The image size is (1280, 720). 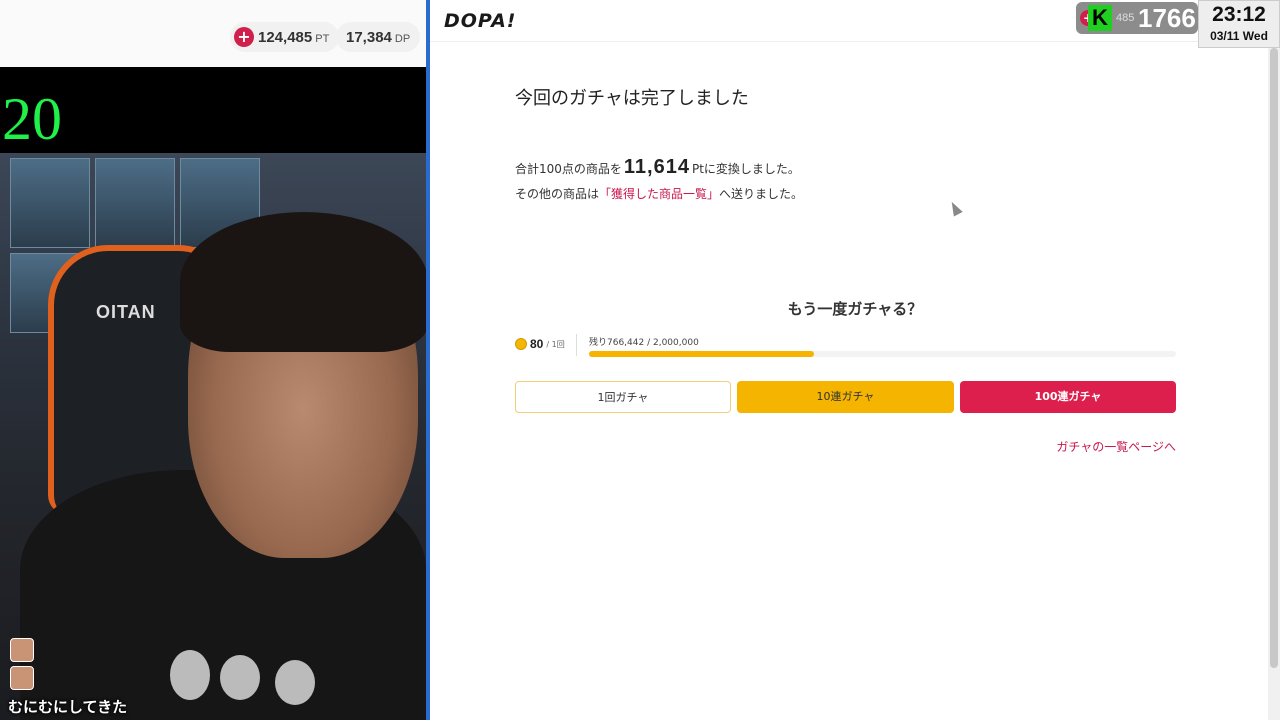 What do you see at coordinates (537, 344) in the screenshot?
I see `cost-value: 80` at bounding box center [537, 344].